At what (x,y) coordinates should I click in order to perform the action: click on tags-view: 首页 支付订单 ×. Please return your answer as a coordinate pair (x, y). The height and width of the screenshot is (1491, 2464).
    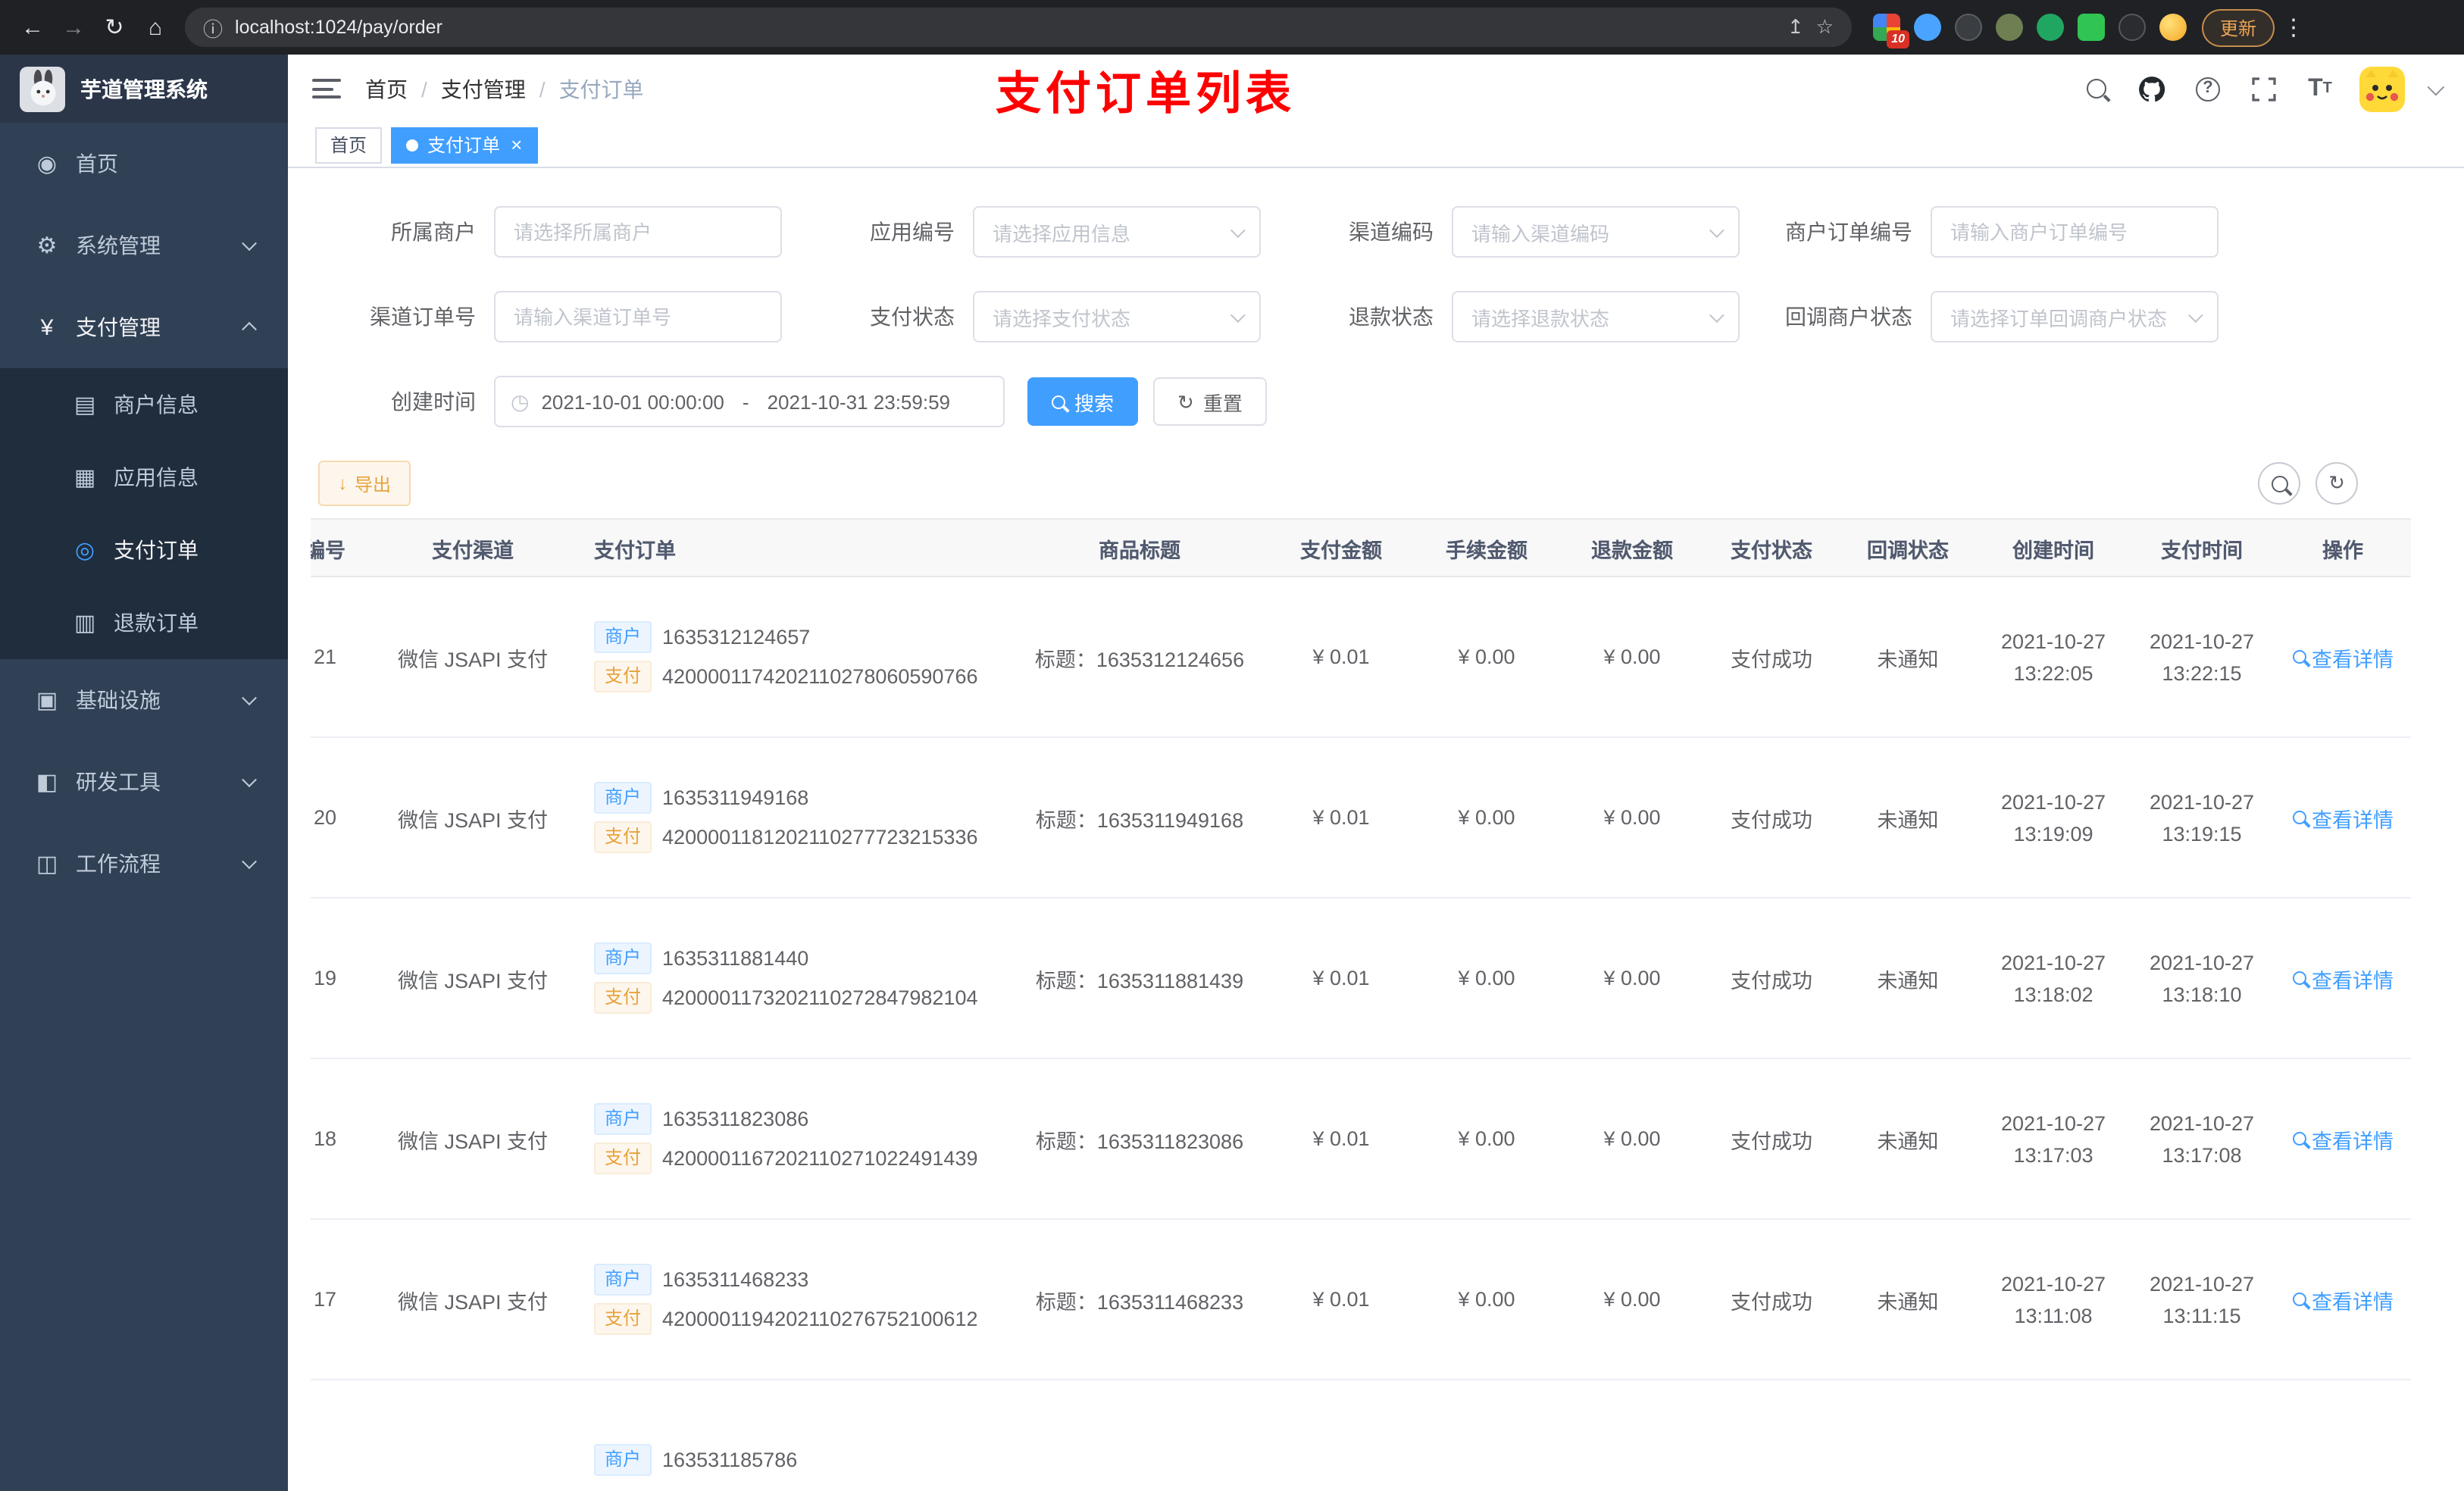
    Looking at the image, I should click on (1376, 145).